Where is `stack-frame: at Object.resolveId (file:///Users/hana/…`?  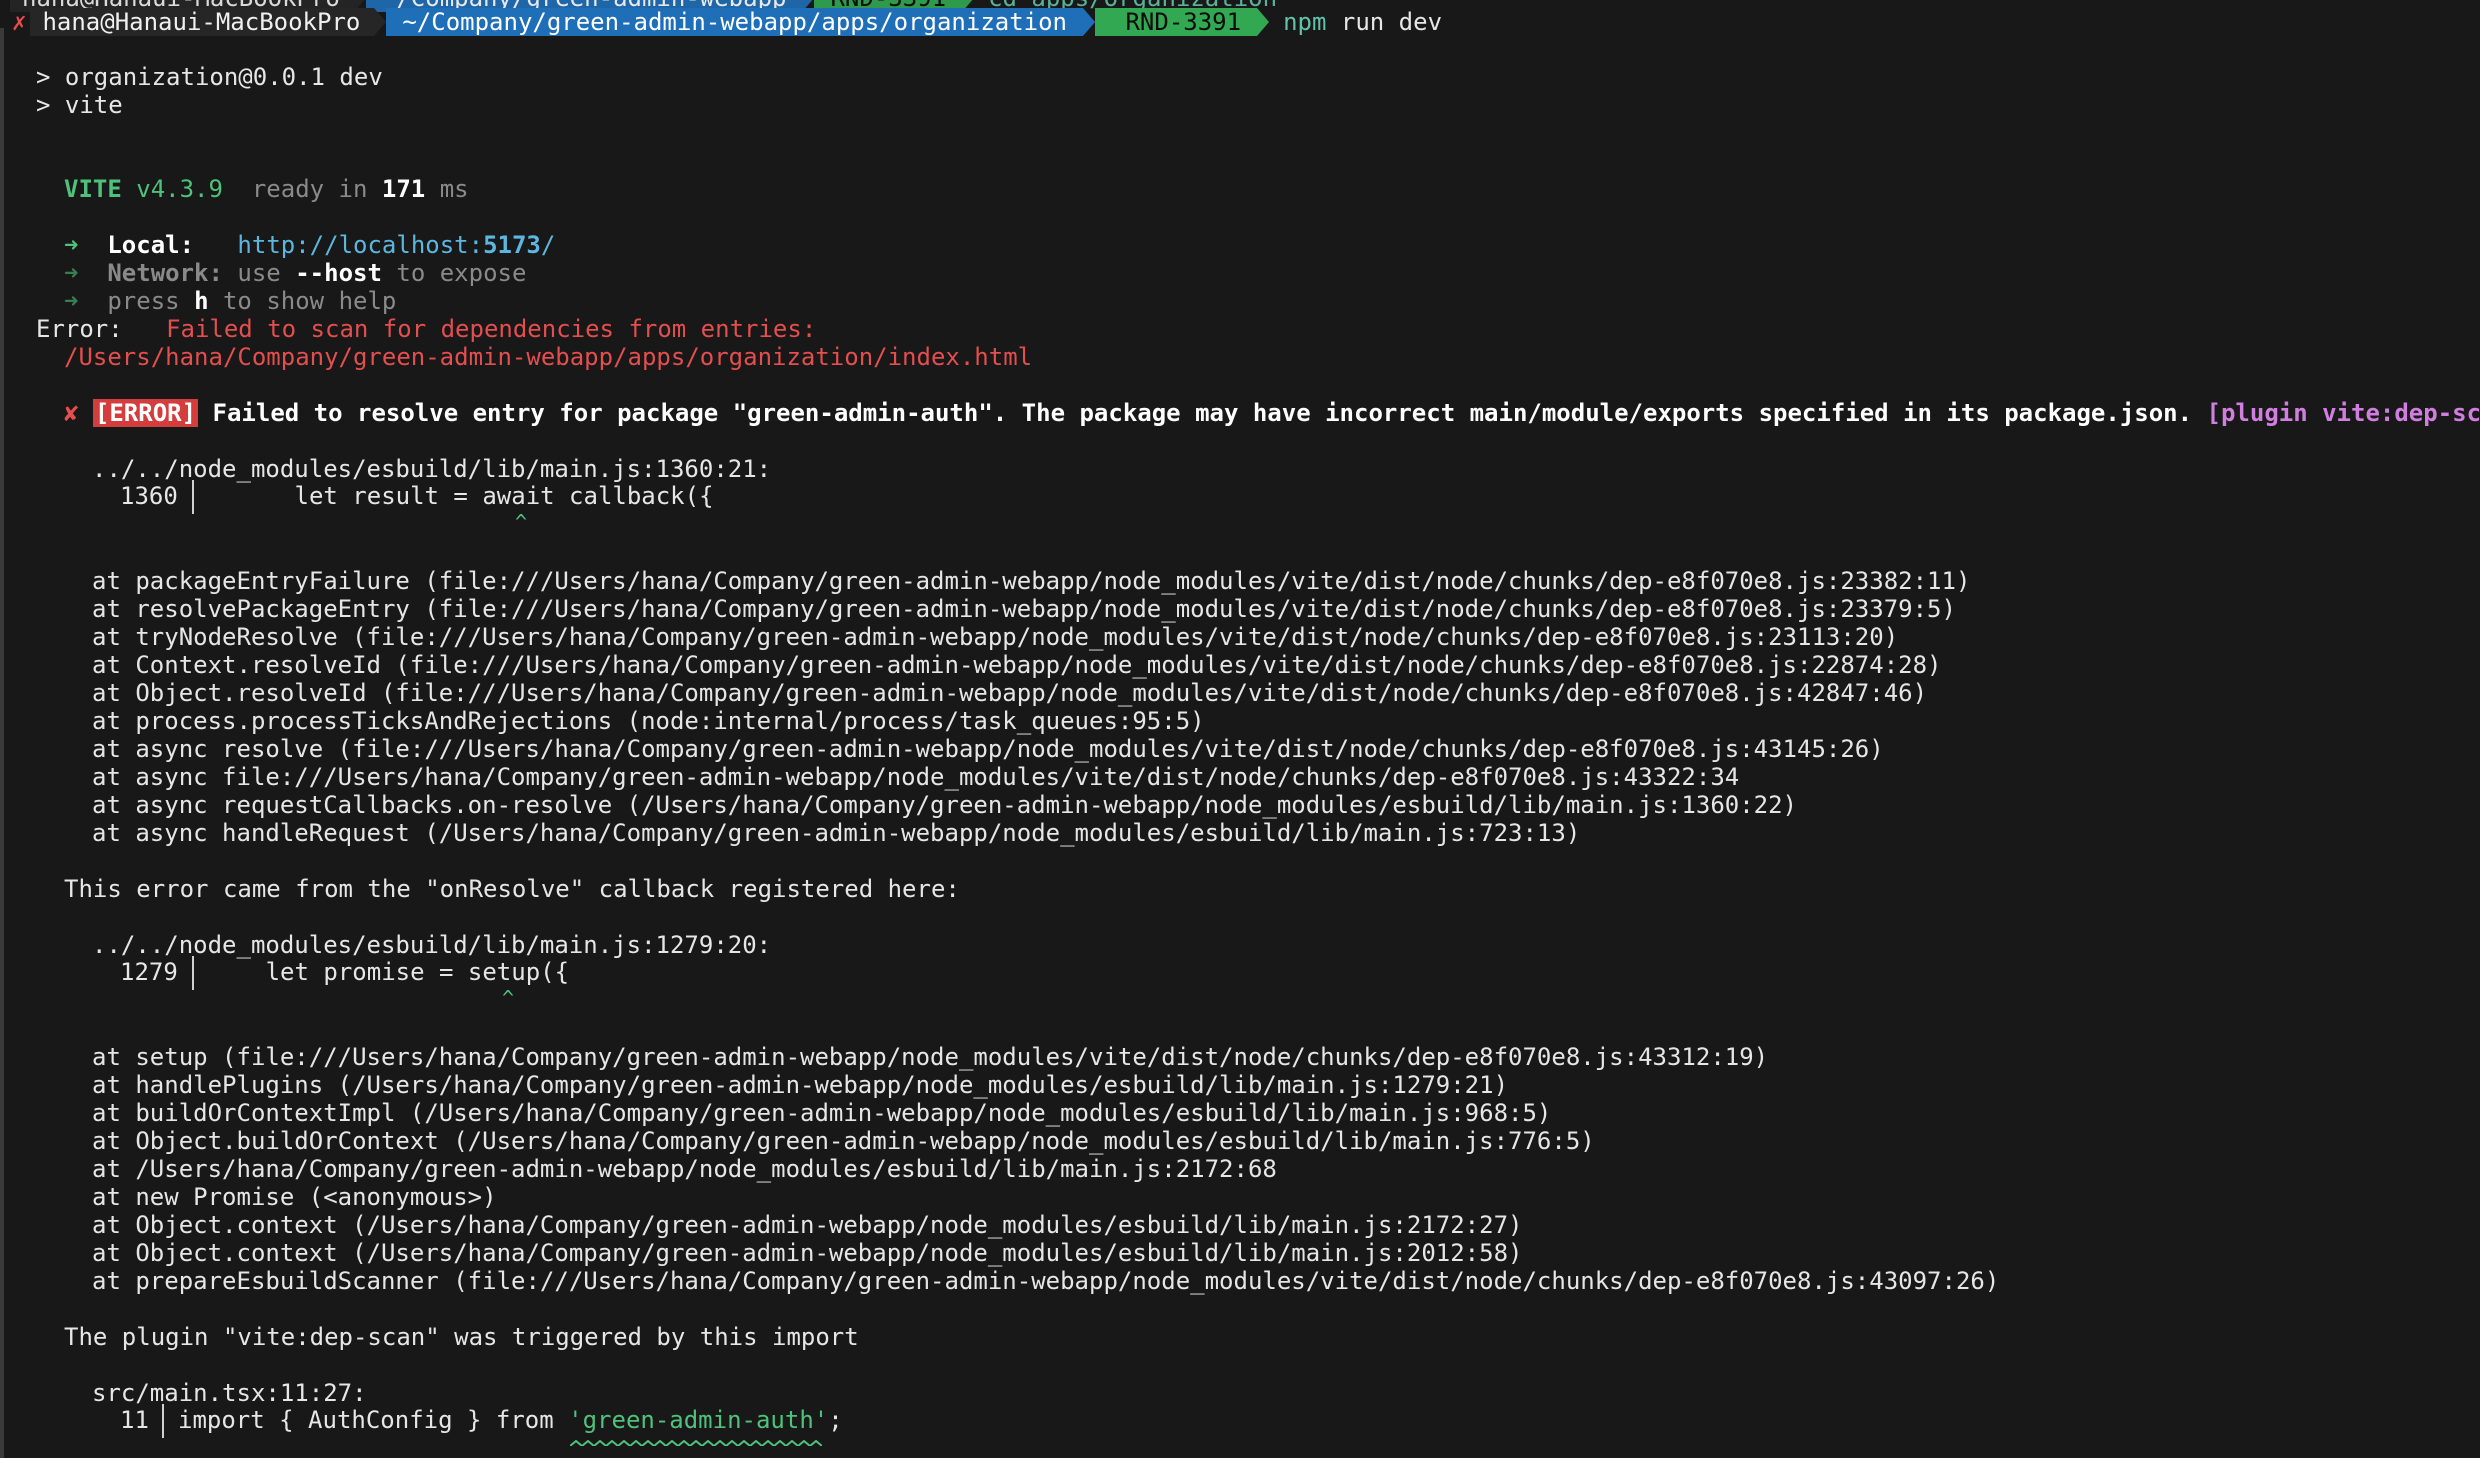
stack-frame: at Object.resolveId (file:///Users/hana/… is located at coordinates (1010, 693).